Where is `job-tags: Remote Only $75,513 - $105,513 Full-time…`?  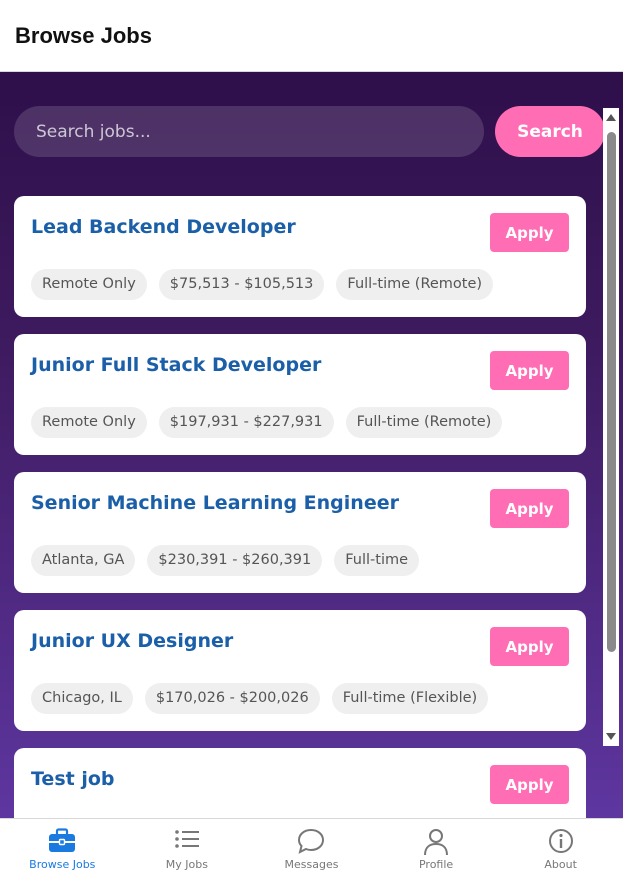 job-tags: Remote Only $75,513 - $105,513 Full-time… is located at coordinates (262, 284).